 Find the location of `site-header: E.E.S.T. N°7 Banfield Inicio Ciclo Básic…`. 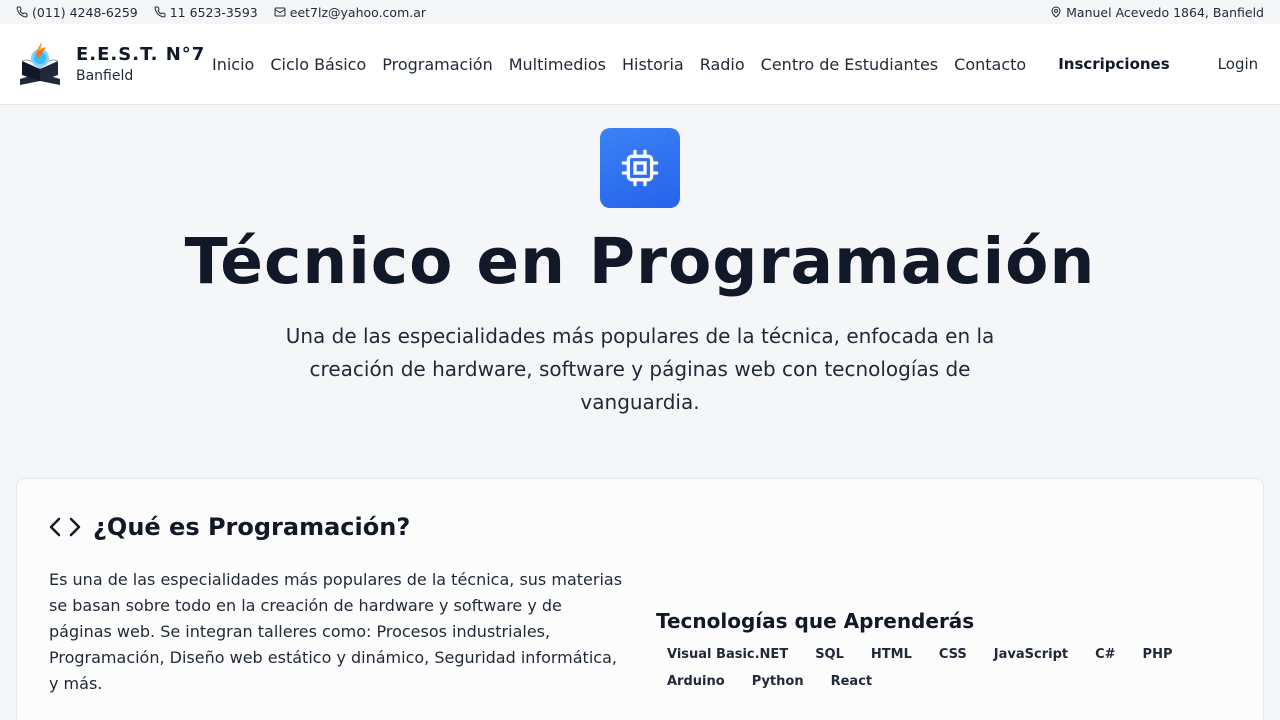

site-header: E.E.S.T. N°7 Banfield Inicio Ciclo Básic… is located at coordinates (640, 64).